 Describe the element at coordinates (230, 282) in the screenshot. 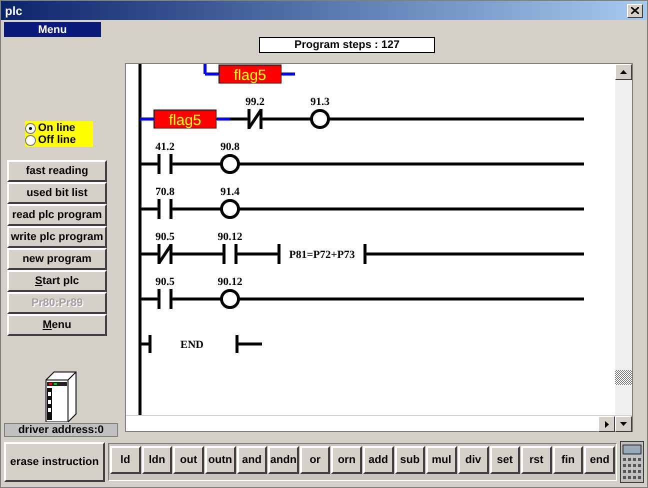

I see `coil-address: 90.12` at that location.